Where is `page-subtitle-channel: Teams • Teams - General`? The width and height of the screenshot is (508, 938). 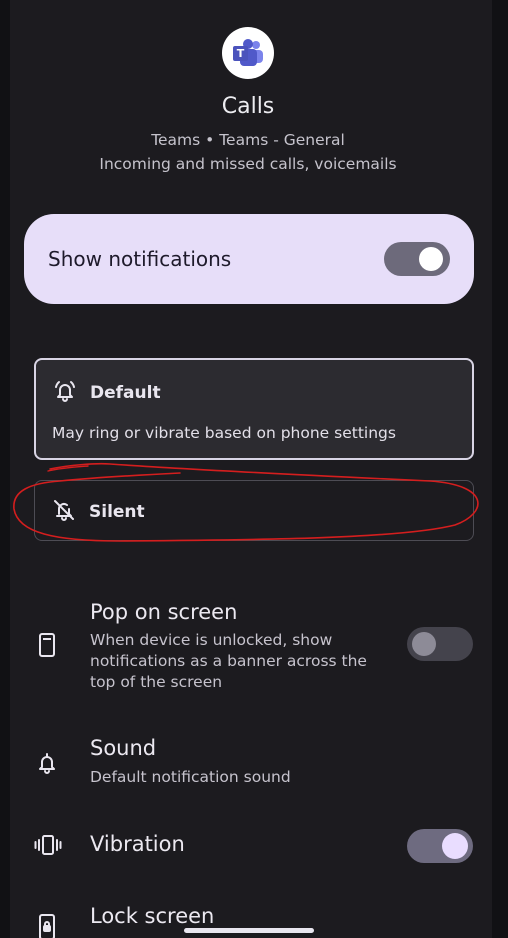 page-subtitle-channel: Teams • Teams - General is located at coordinates (248, 140).